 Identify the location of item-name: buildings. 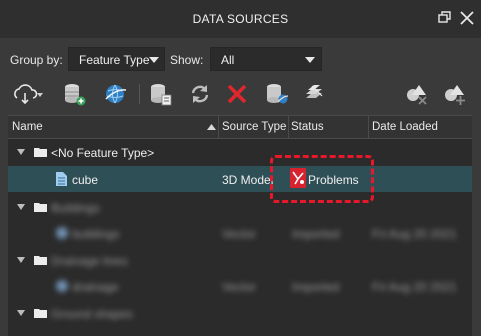
(96, 234).